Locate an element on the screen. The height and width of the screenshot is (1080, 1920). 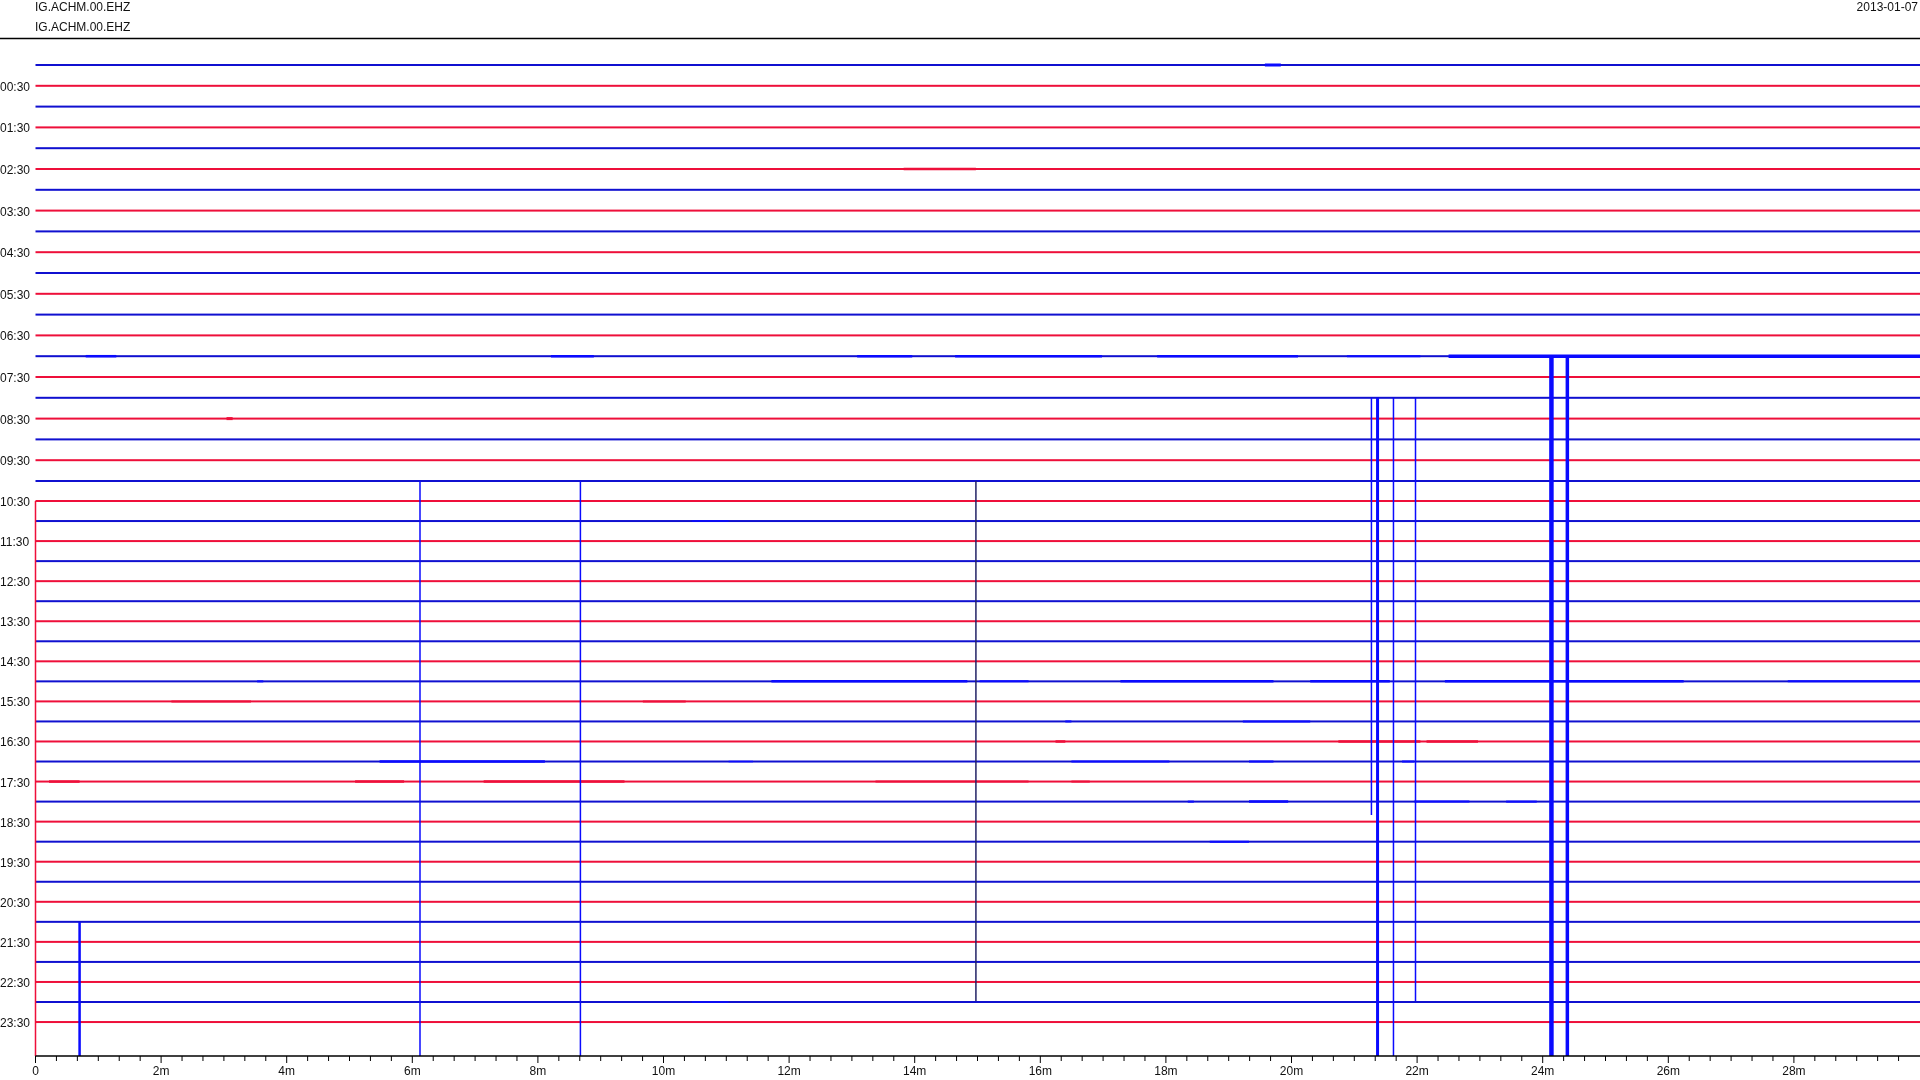
x-tick-label: 8m is located at coordinates (538, 1071).